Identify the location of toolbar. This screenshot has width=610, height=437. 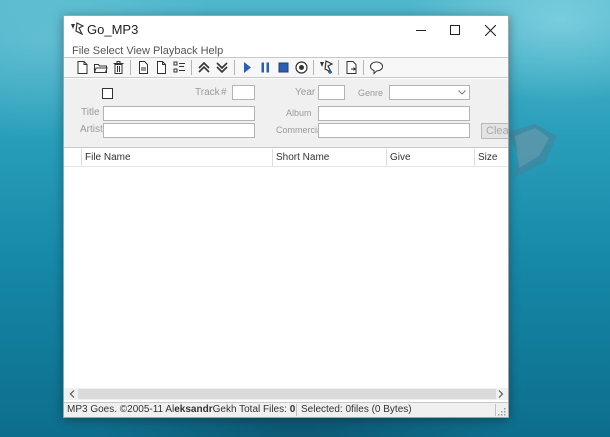
(286, 67).